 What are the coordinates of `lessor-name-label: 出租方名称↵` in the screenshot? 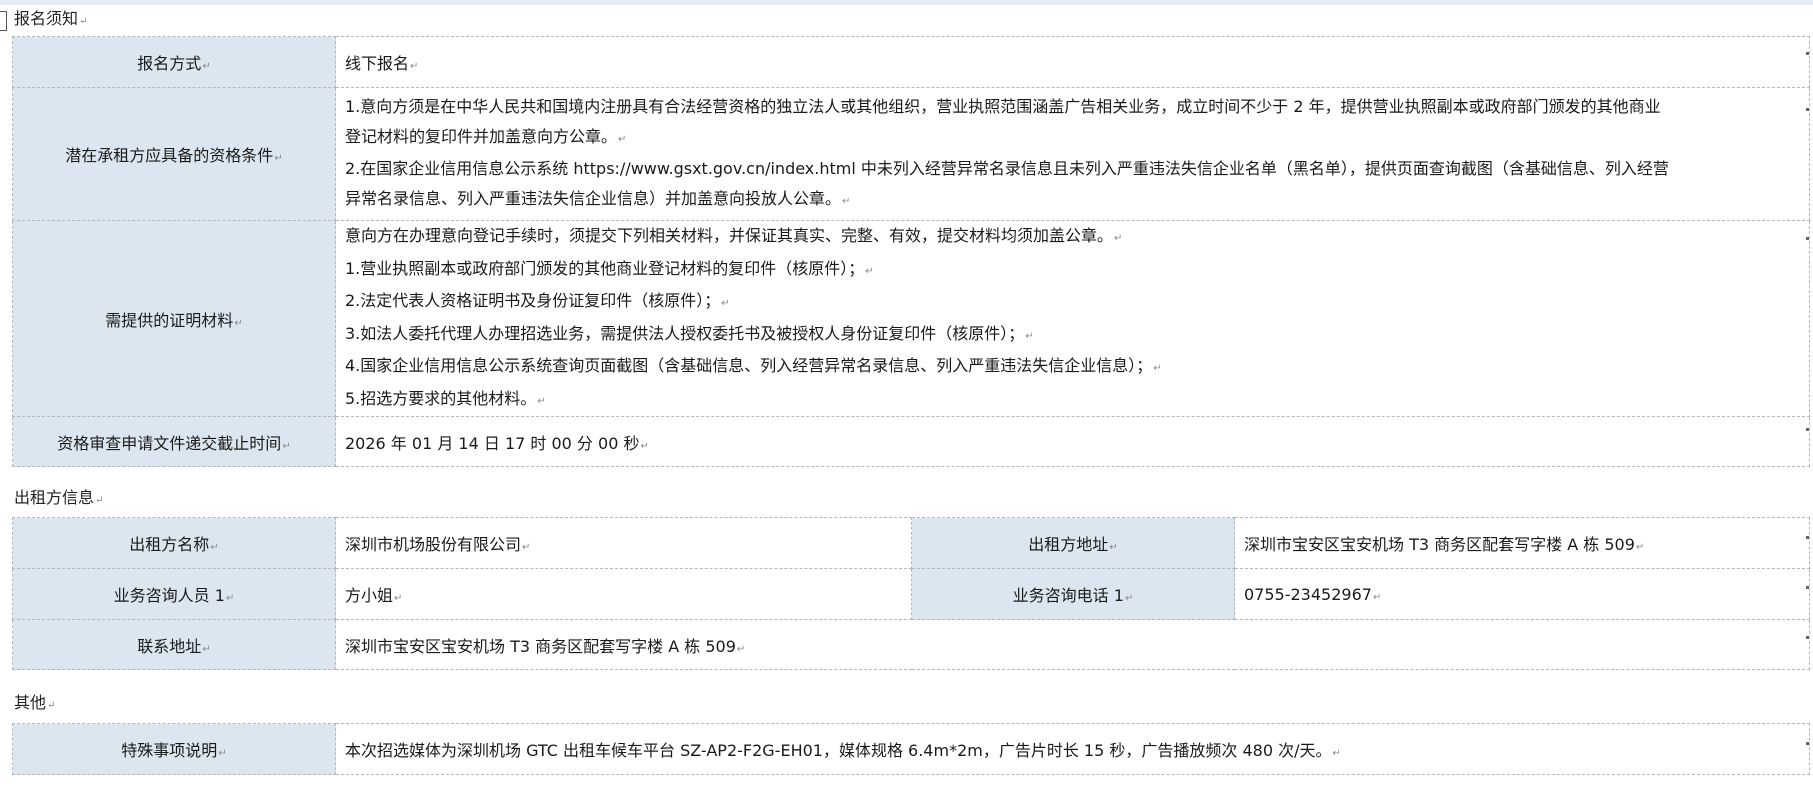 It's located at (174, 543).